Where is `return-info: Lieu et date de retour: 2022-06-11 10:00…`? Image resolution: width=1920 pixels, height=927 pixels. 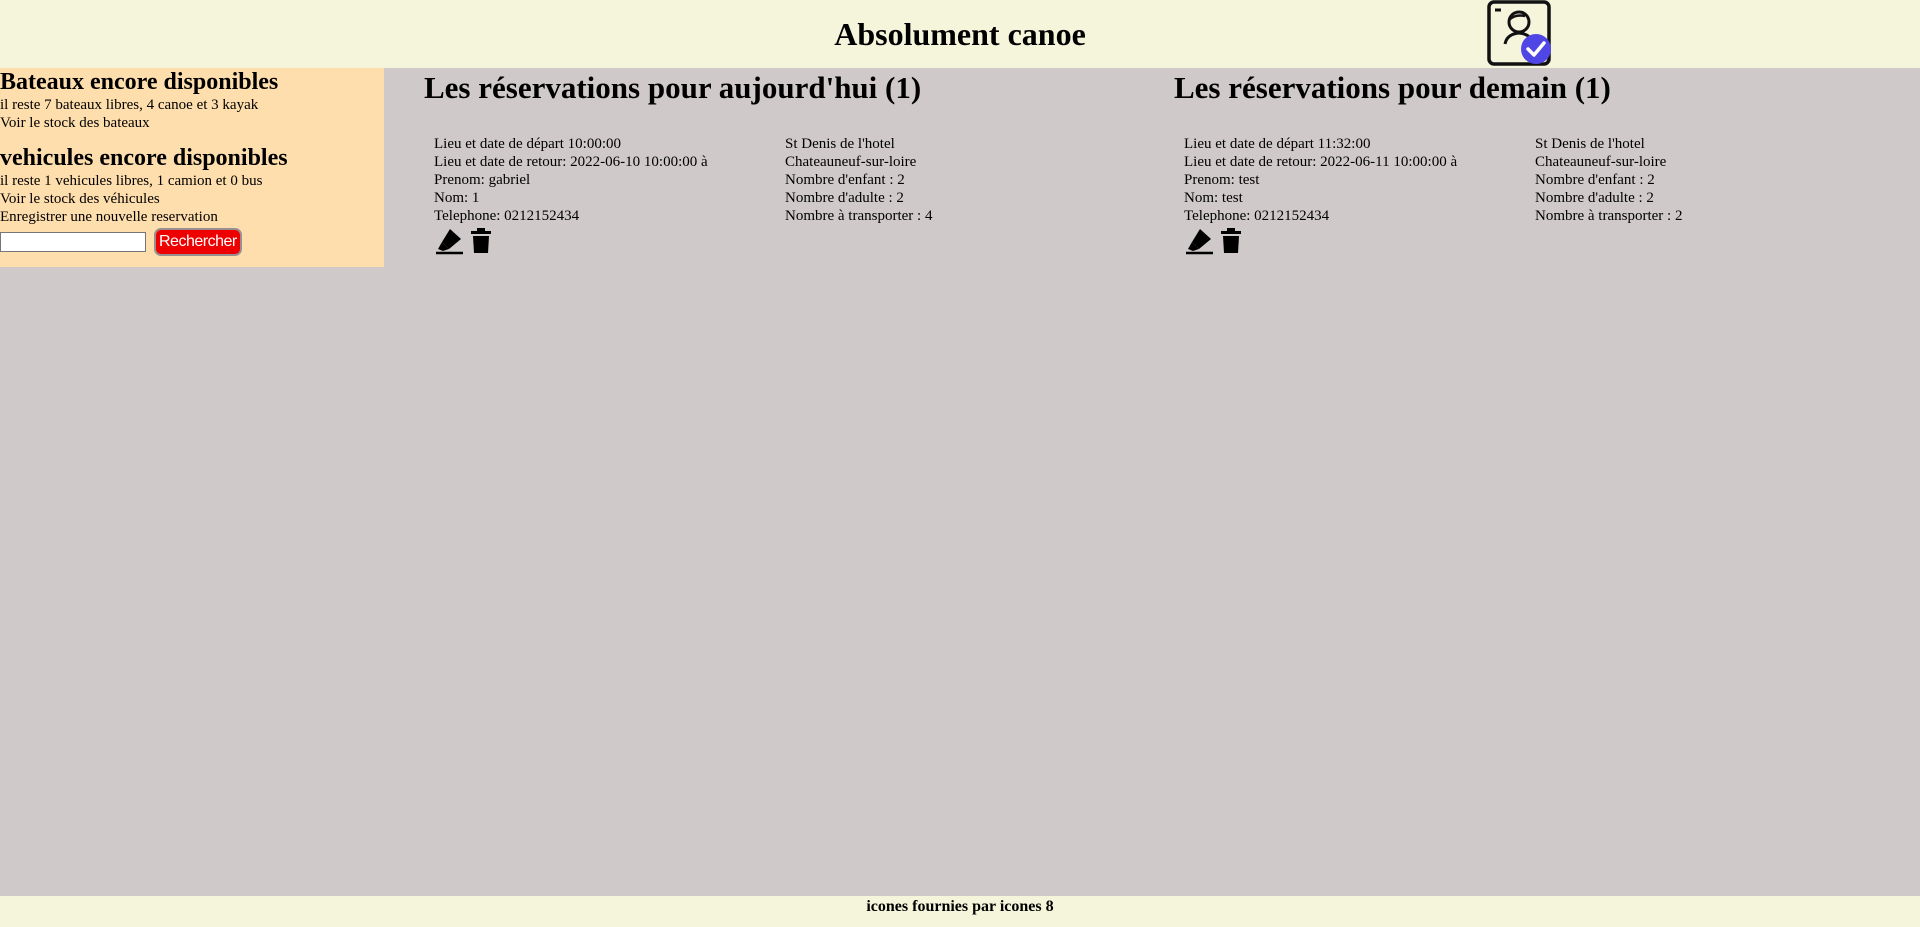 return-info: Lieu et date de retour: 2022-06-11 10:00… is located at coordinates (1321, 162).